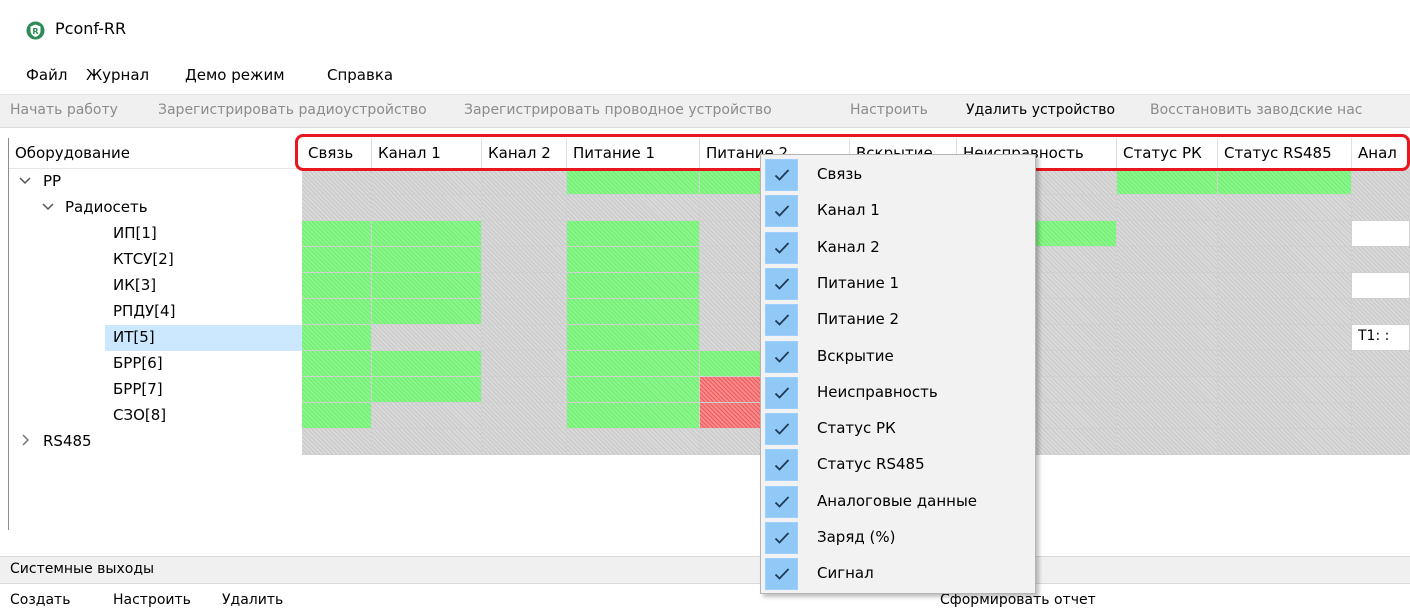 Image resolution: width=1410 pixels, height=612 pixels. Describe the element at coordinates (46, 75) in the screenshot. I see `menu-file: Файл` at that location.